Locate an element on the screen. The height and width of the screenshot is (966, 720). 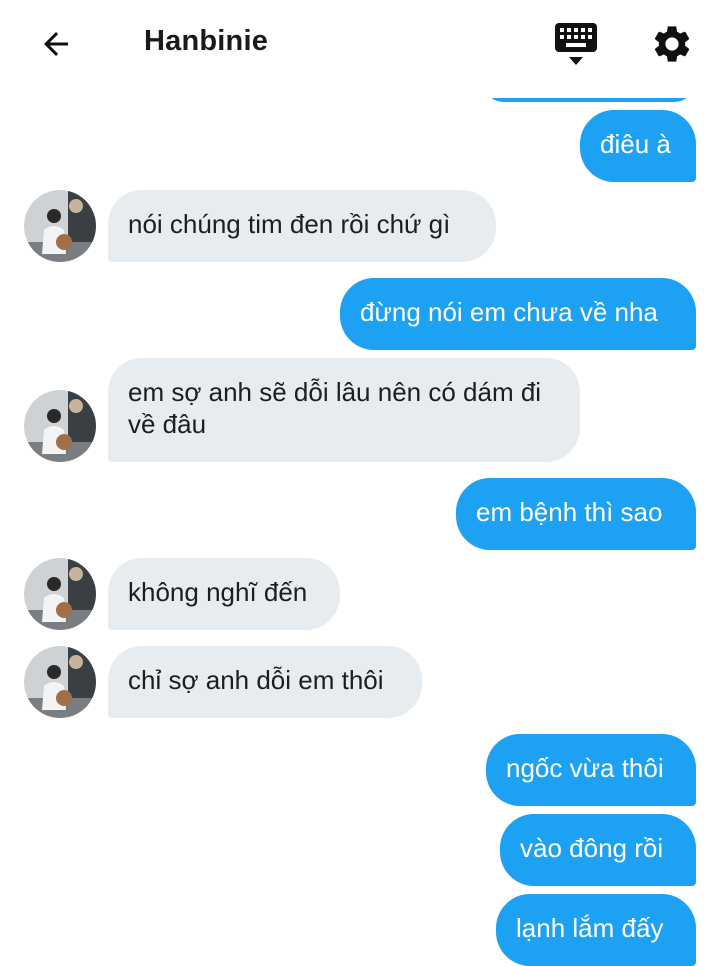
sent-message: lạnh lắm đấy is located at coordinates (596, 930).